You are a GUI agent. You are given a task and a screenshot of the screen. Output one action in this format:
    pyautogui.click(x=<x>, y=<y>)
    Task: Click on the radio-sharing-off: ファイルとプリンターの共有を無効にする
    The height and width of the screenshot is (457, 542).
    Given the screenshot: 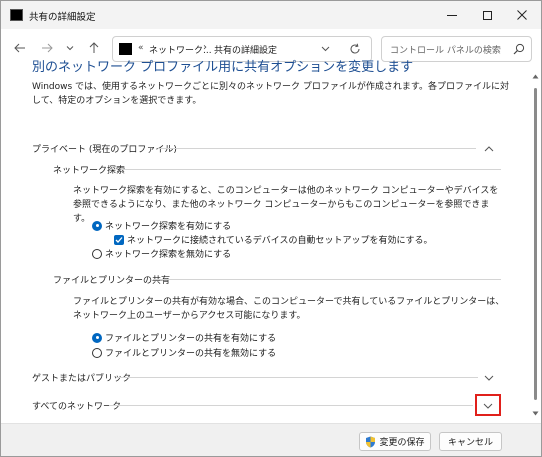 What is the action you would take?
    pyautogui.click(x=184, y=352)
    